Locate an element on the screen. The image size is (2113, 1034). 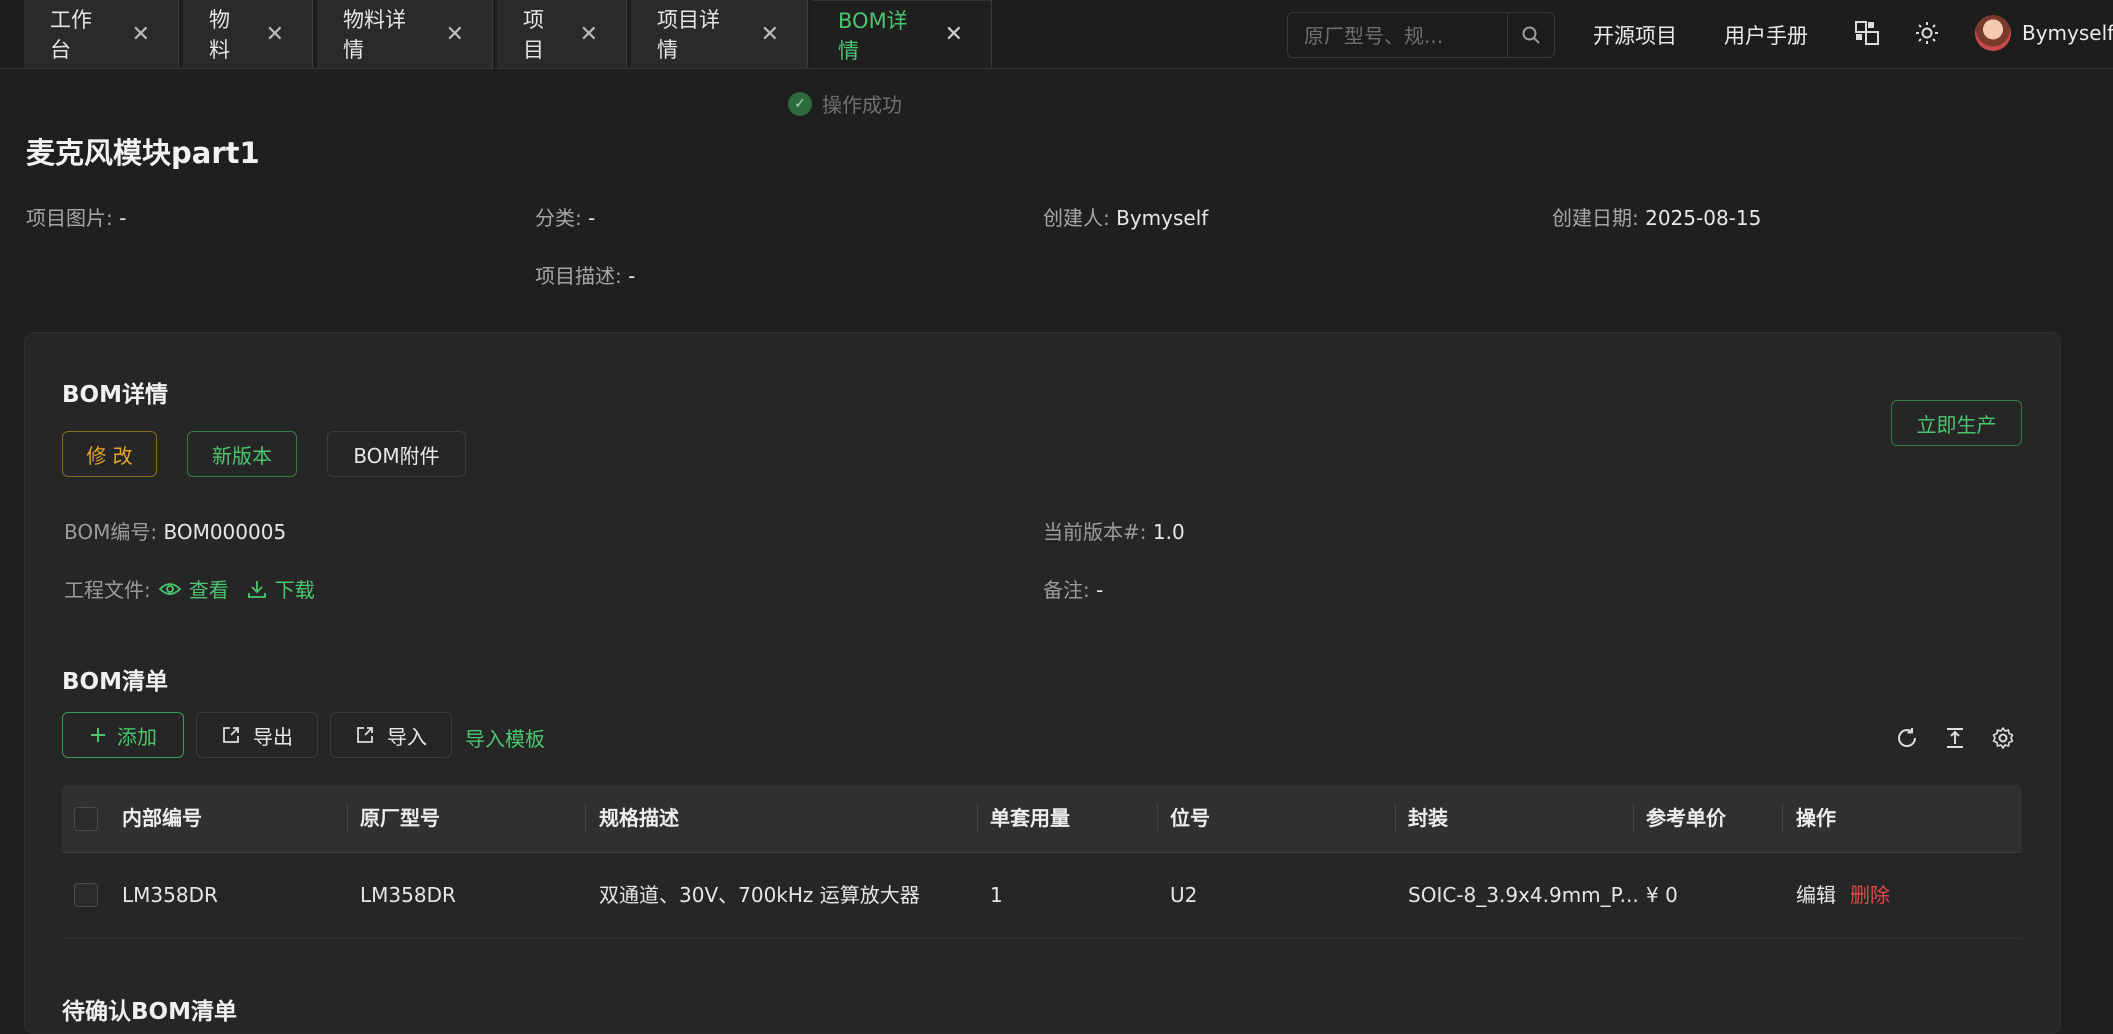
new-version-button: 新版本 is located at coordinates (242, 454).